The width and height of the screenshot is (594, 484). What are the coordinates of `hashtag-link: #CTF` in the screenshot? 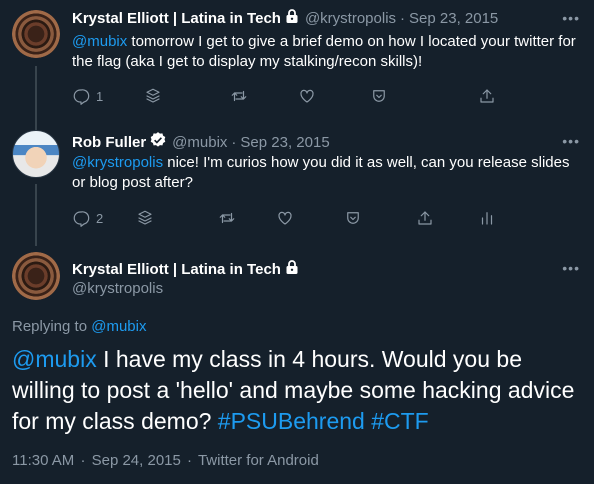 It's located at (400, 421).